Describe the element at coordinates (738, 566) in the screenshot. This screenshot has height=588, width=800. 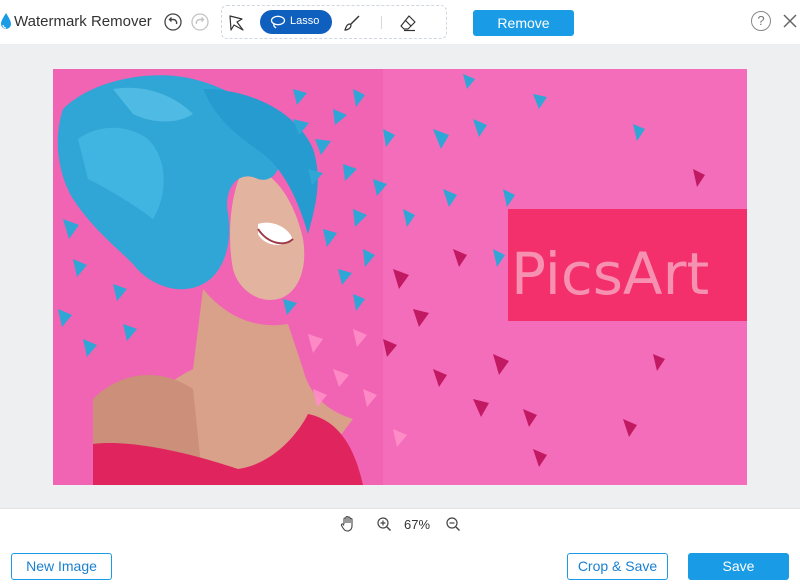
I see `save-button: Save` at that location.